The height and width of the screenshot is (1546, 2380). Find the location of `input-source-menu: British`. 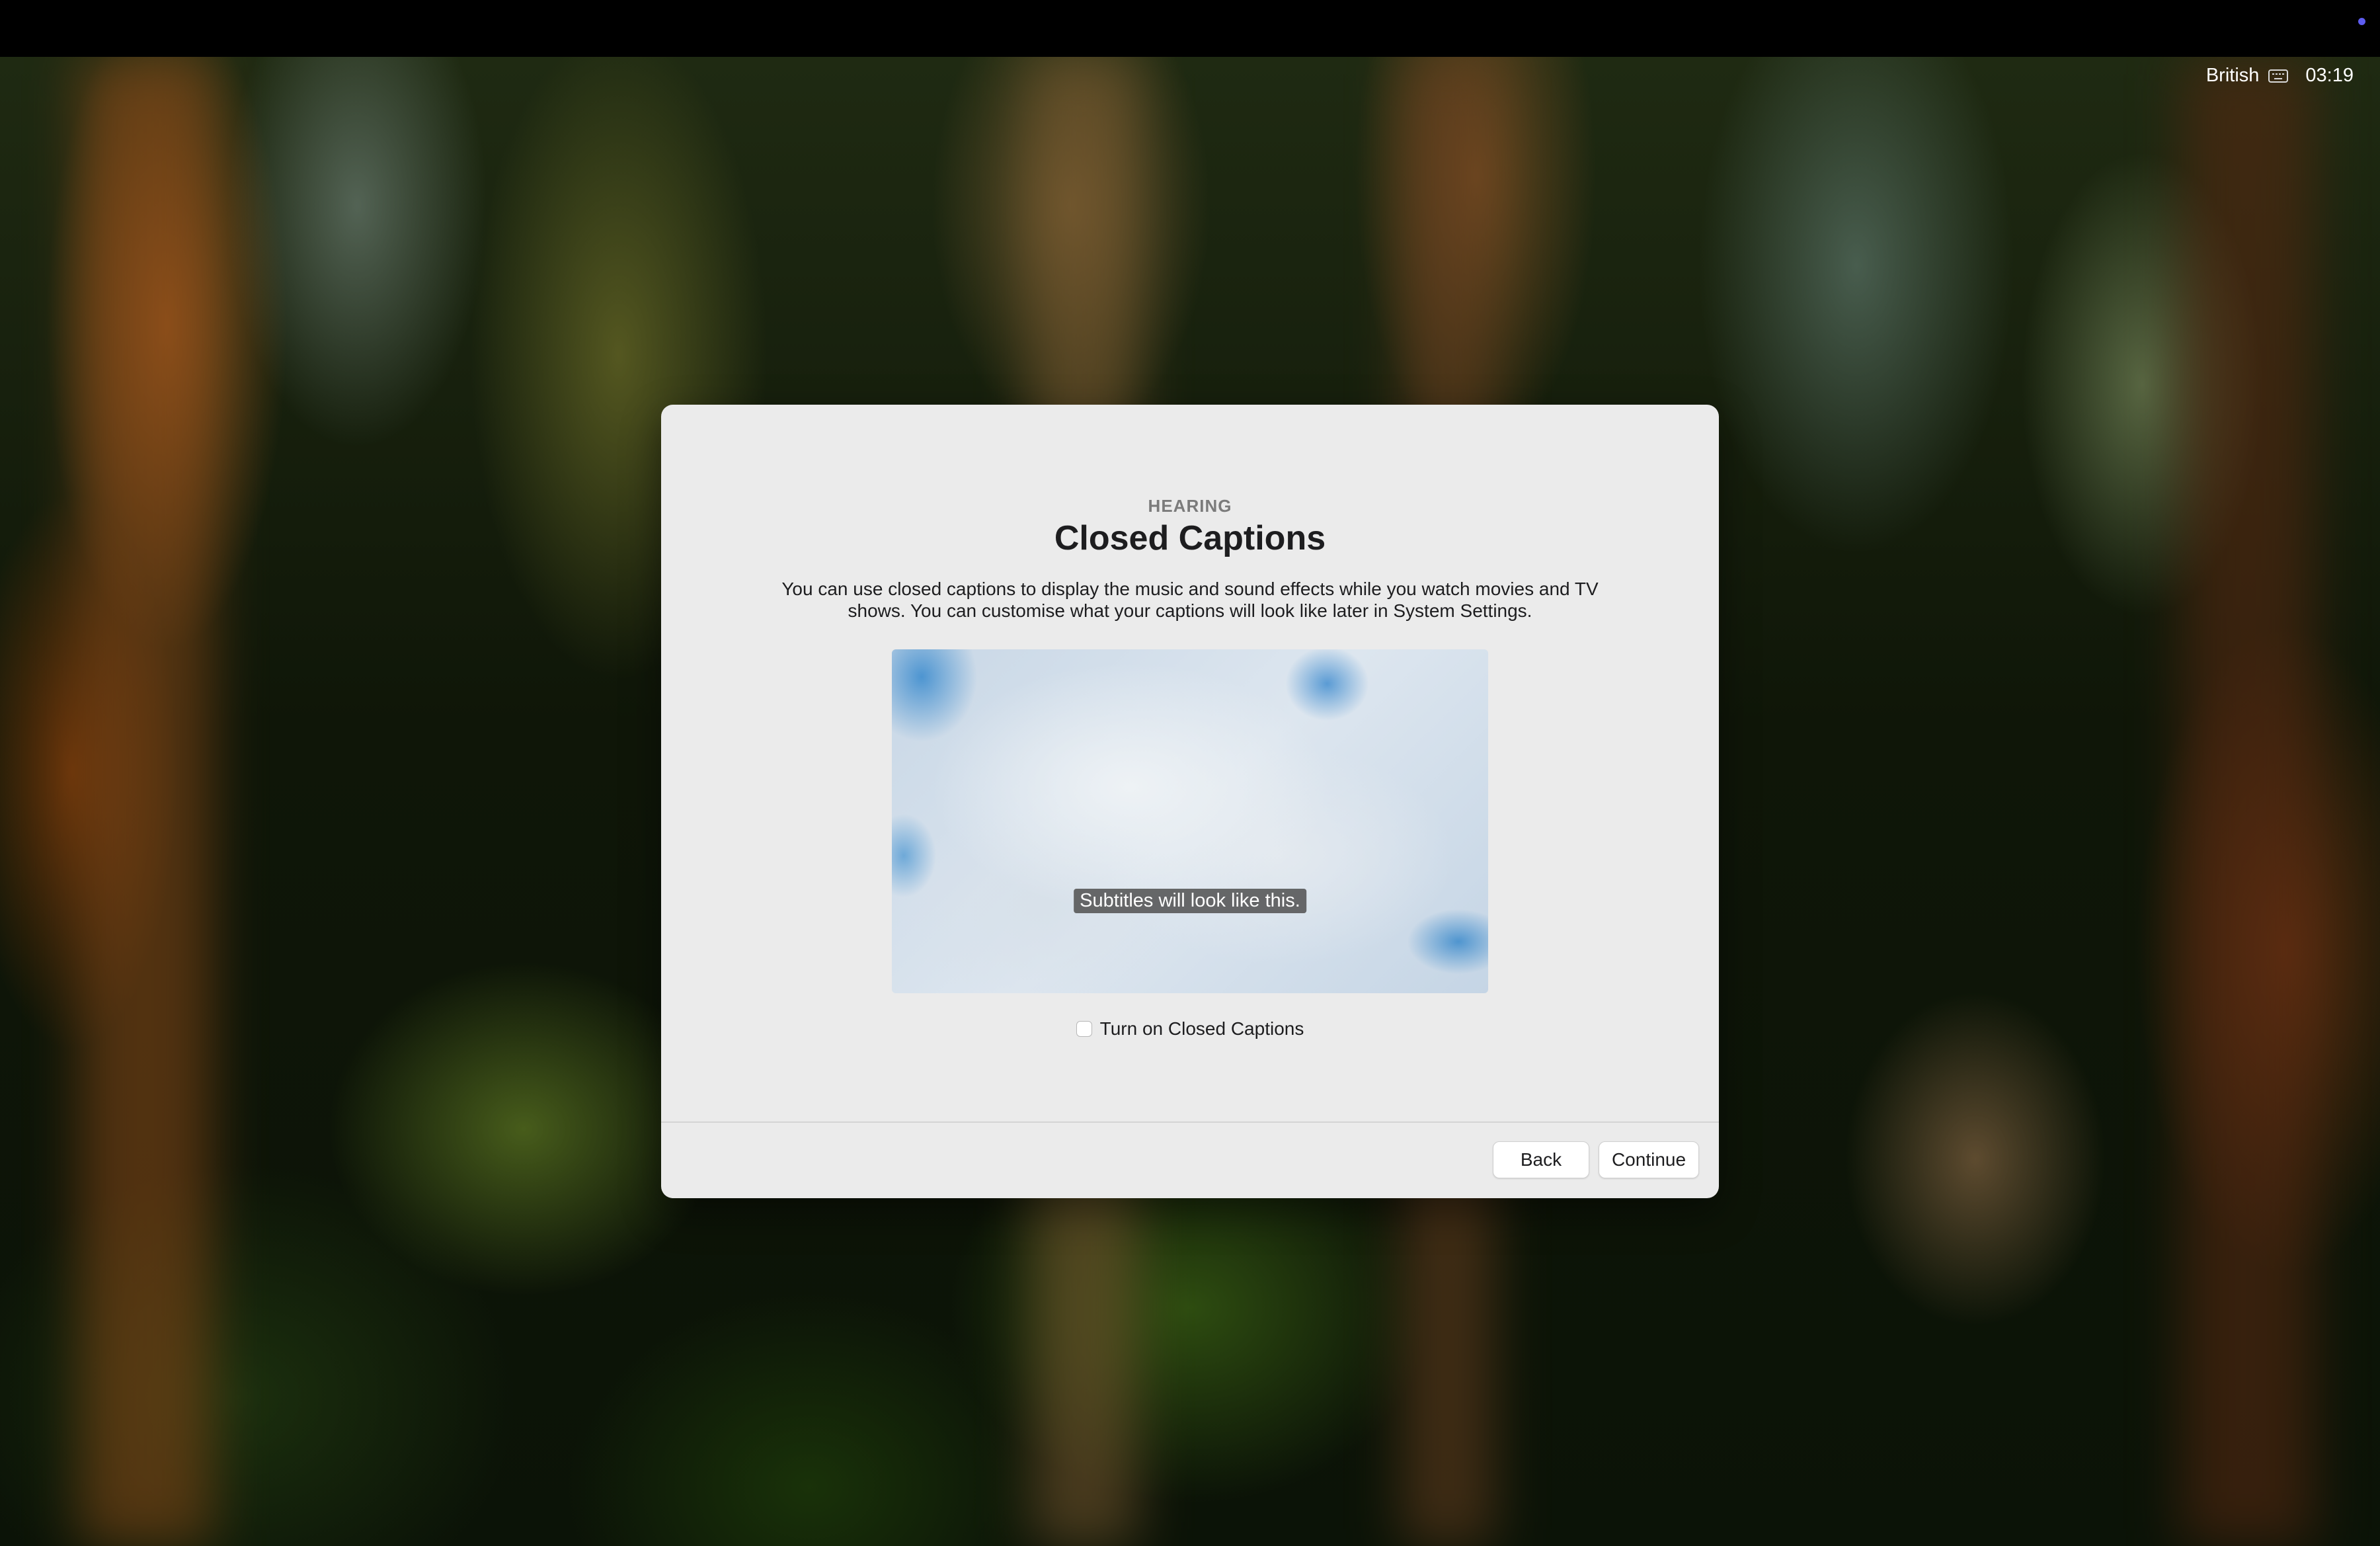

input-source-menu: British is located at coordinates (2247, 76).